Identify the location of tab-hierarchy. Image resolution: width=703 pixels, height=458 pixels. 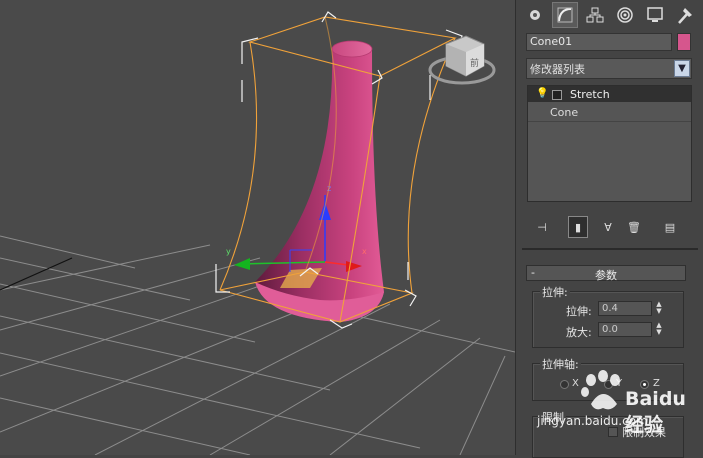
(595, 15).